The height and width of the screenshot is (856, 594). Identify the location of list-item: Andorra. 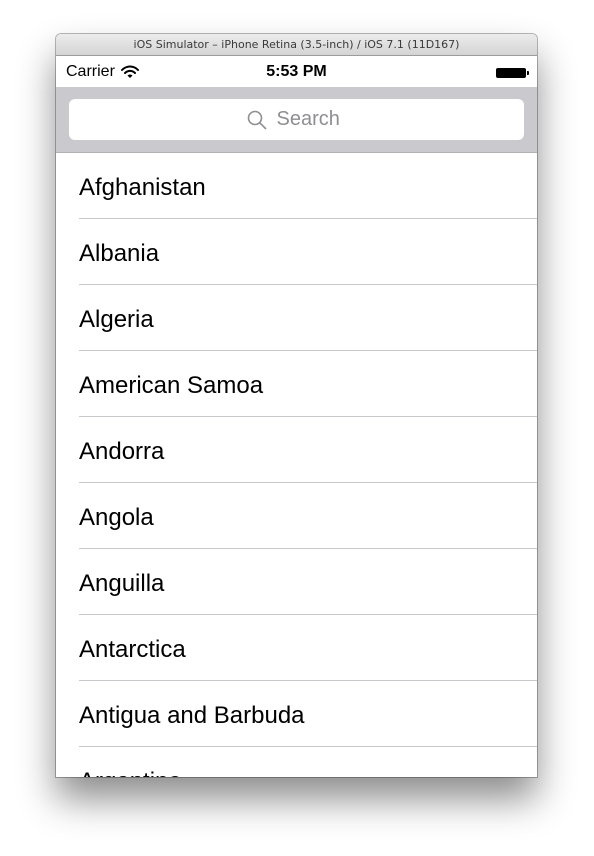
(296, 450).